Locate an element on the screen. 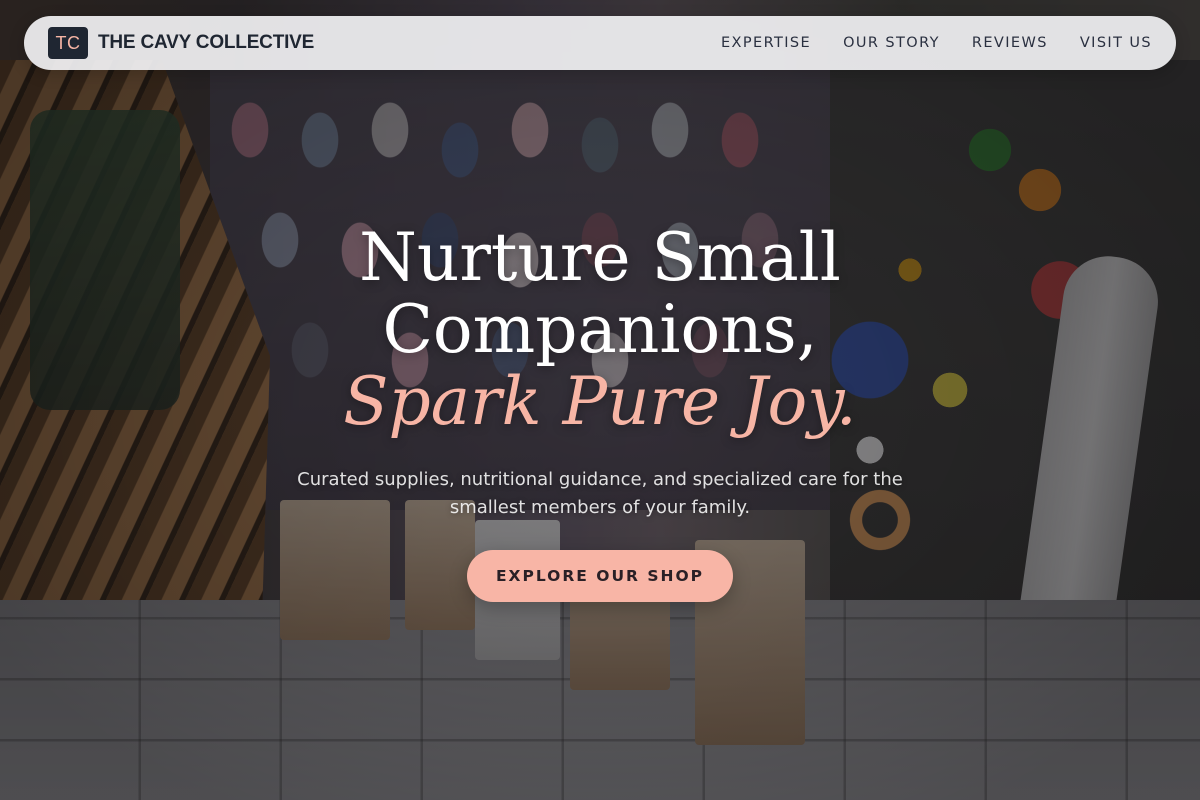 Image resolution: width=1200 pixels, height=800 pixels. tc-monogram-logo-icon: TC is located at coordinates (68, 43).